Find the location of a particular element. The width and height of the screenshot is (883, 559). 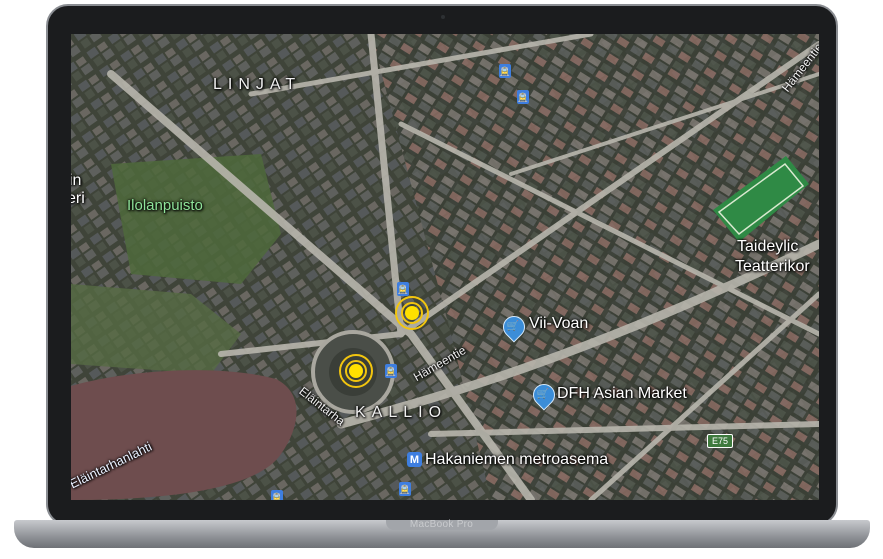

brand-label: MacBook Pro is located at coordinates (441, 524).